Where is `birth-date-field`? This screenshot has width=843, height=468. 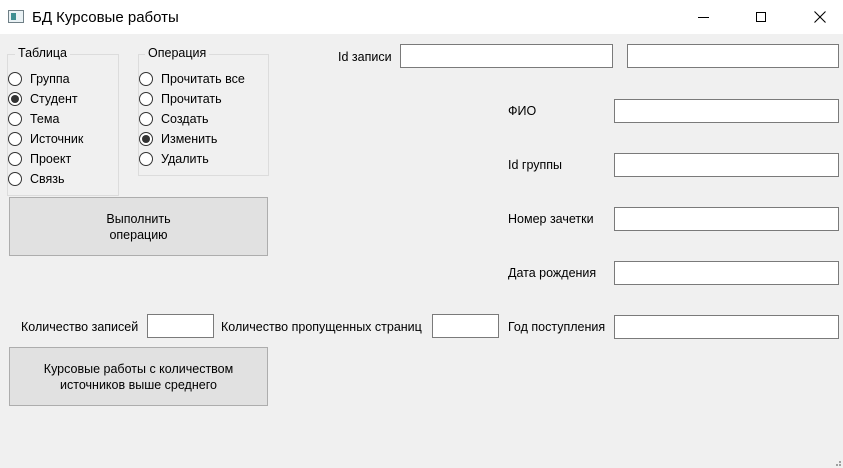
birth-date-field is located at coordinates (726, 273).